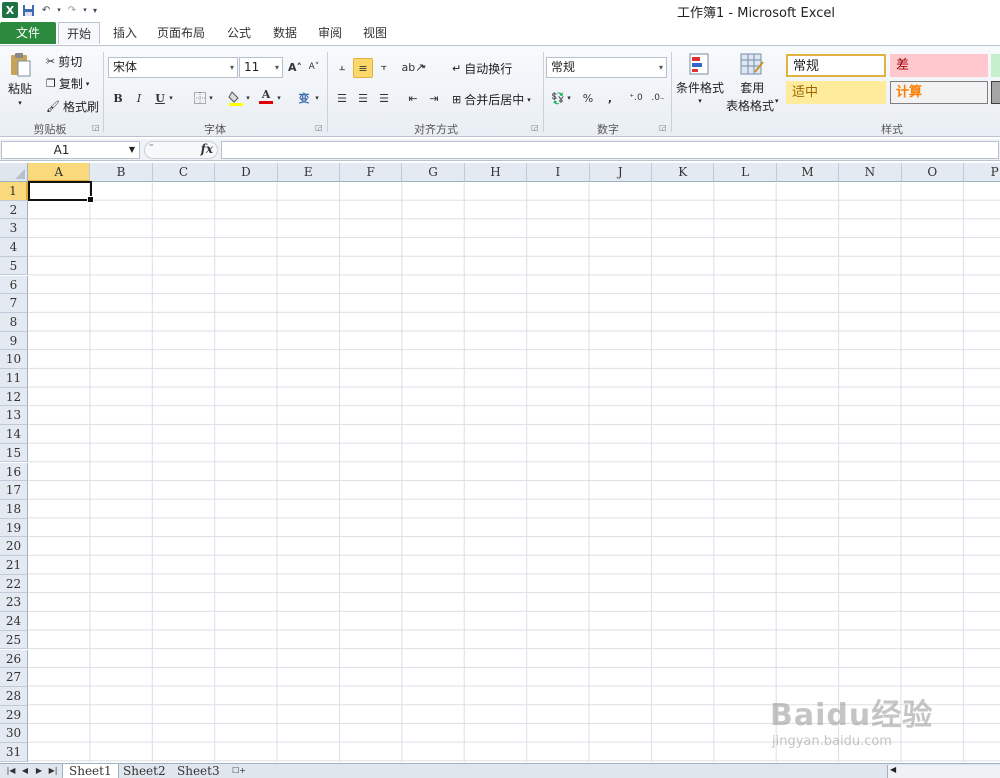 The height and width of the screenshot is (778, 1000). I want to click on select-all-button, so click(14, 172).